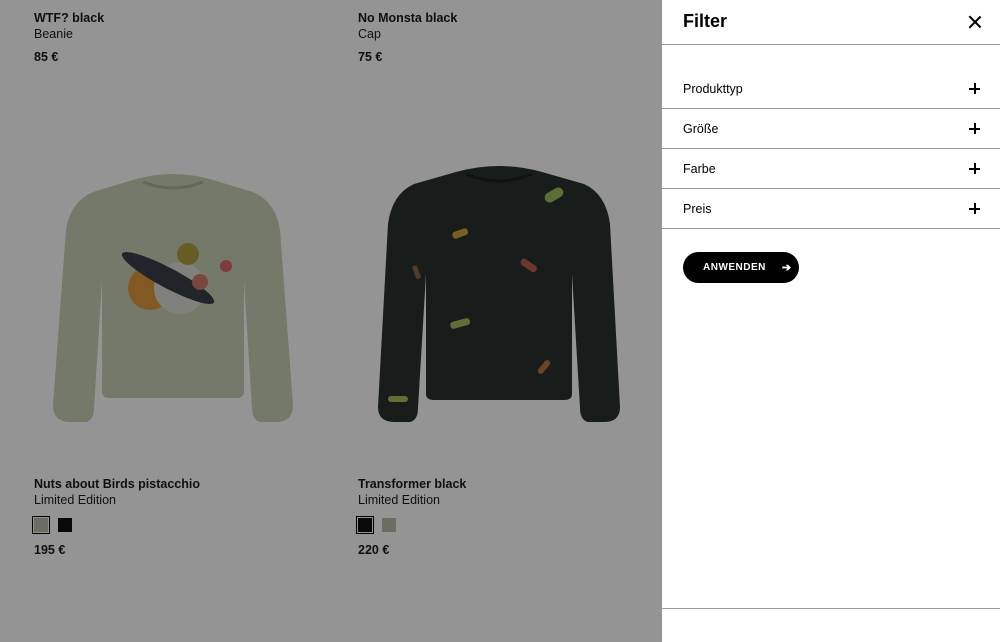 Image resolution: width=1000 pixels, height=642 pixels. I want to click on filter-item-label: Preis, so click(697, 209).